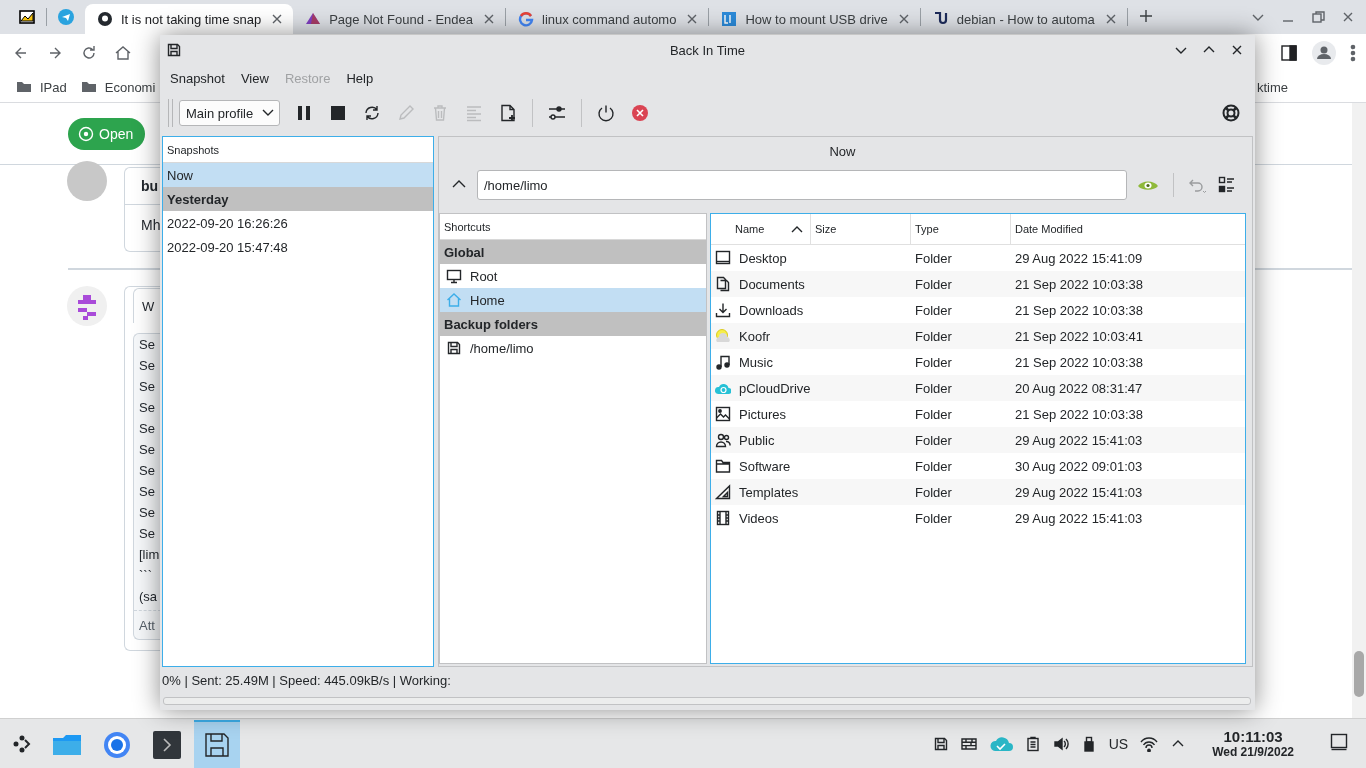 The image size is (1366, 768). I want to click on browser-tab: It is not taking time snap, so click(189, 19).